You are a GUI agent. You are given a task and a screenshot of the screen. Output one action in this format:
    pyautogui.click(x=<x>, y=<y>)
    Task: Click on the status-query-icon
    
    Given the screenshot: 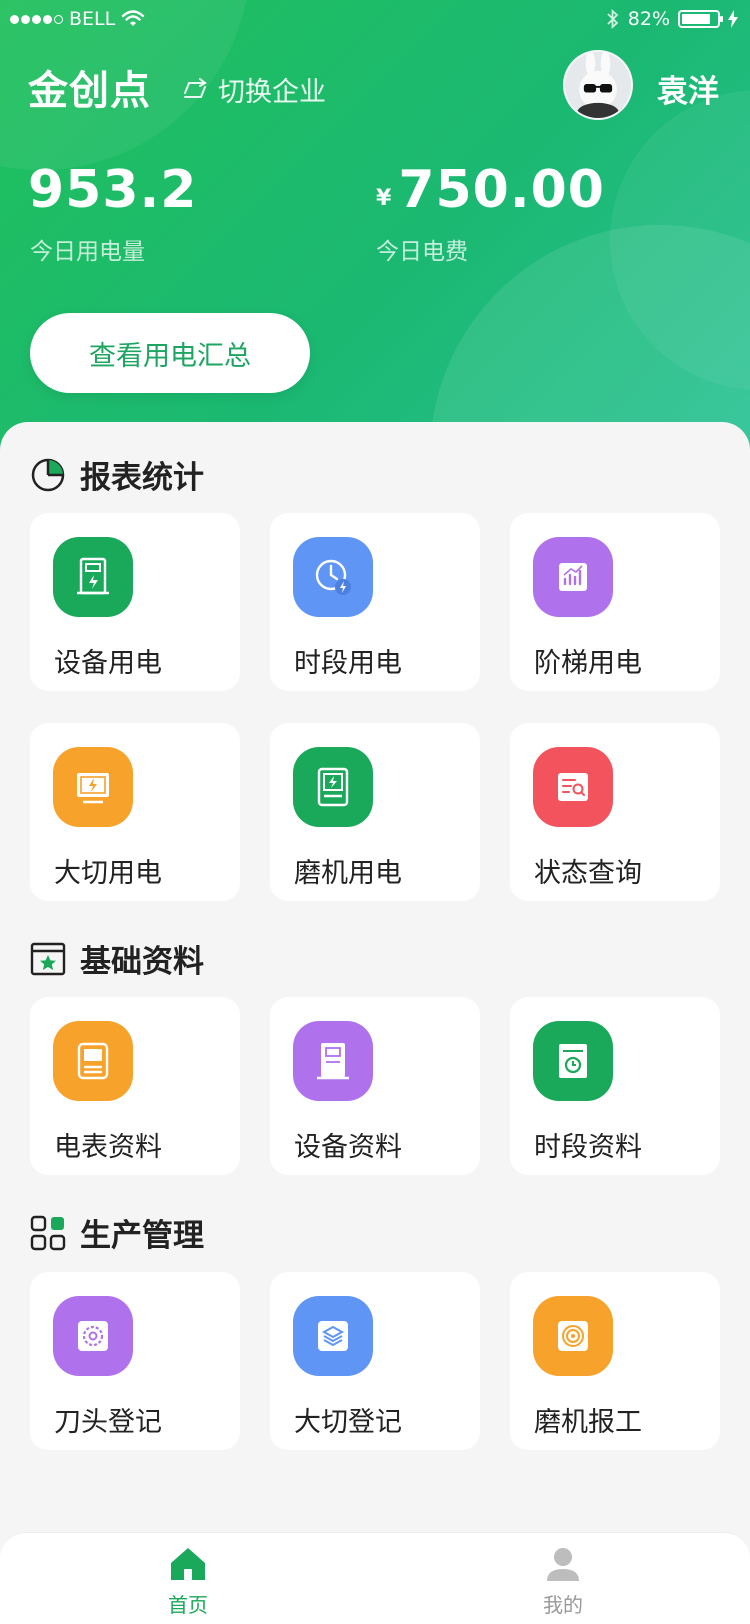 What is the action you would take?
    pyautogui.click(x=573, y=787)
    